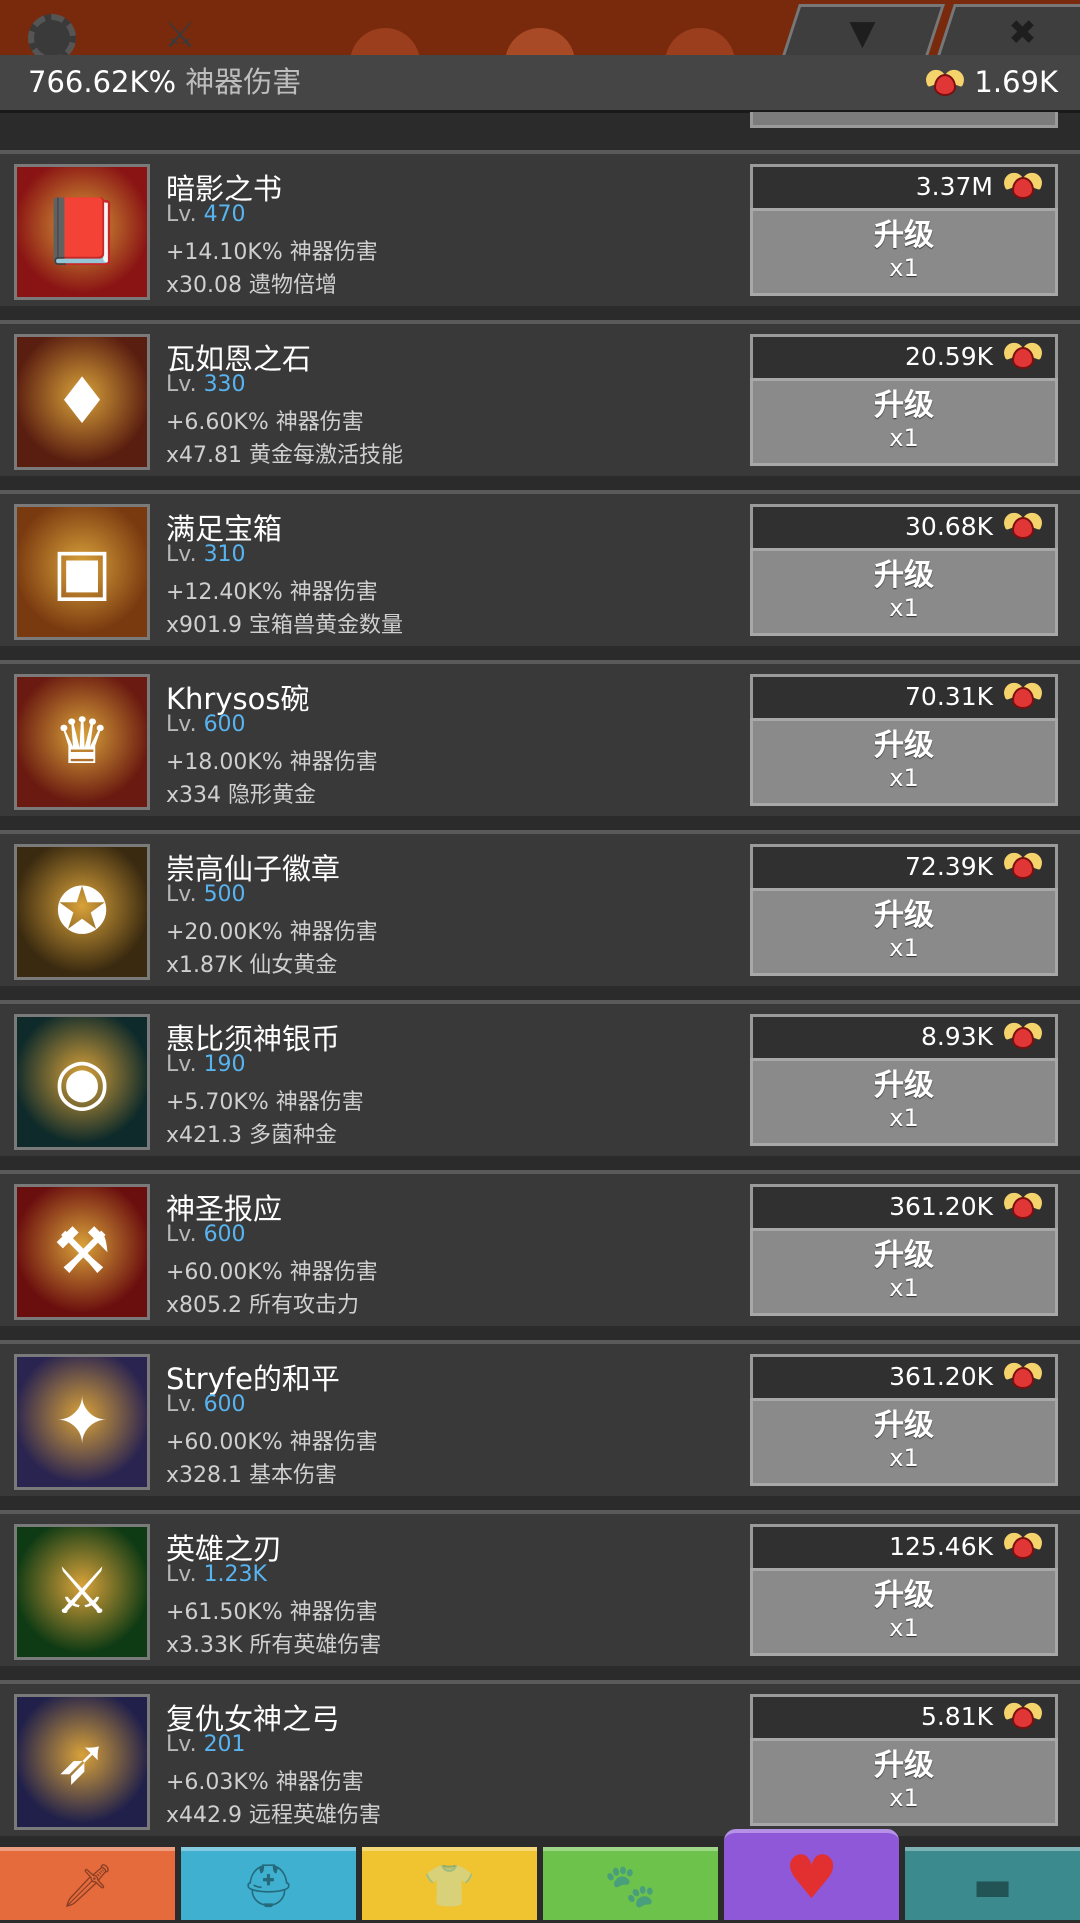 The width and height of the screenshot is (1080, 1923). Describe the element at coordinates (272, 932) in the screenshot. I see `artifact-damage-bonus: +20.00K% 神器伤害` at that location.